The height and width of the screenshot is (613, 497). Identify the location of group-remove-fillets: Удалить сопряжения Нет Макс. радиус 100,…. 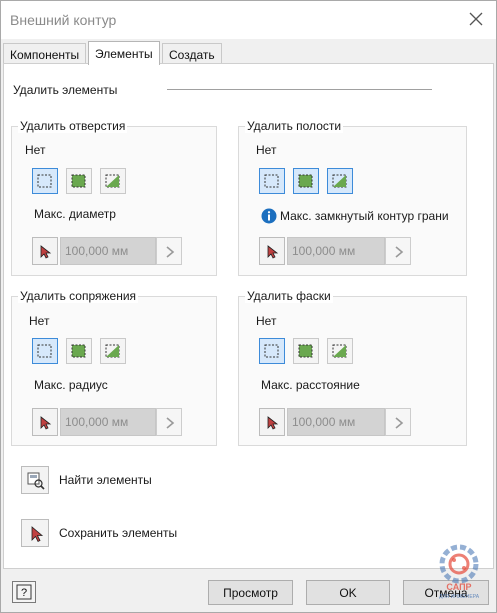
(114, 367).